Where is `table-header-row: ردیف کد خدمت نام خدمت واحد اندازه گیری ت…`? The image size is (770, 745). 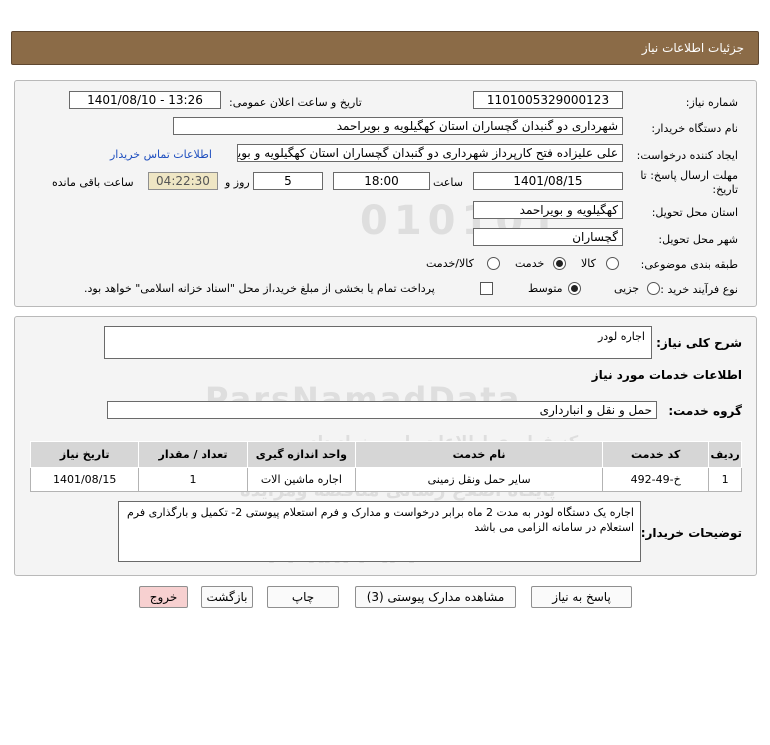
table-header-row: ردیف کد خدمت نام خدمت واحد اندازه گیری ت… is located at coordinates (385, 454).